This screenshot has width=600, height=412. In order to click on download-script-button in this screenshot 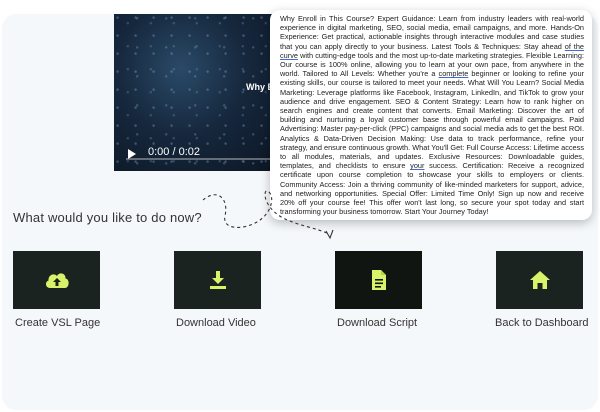, I will do `click(378, 280)`.